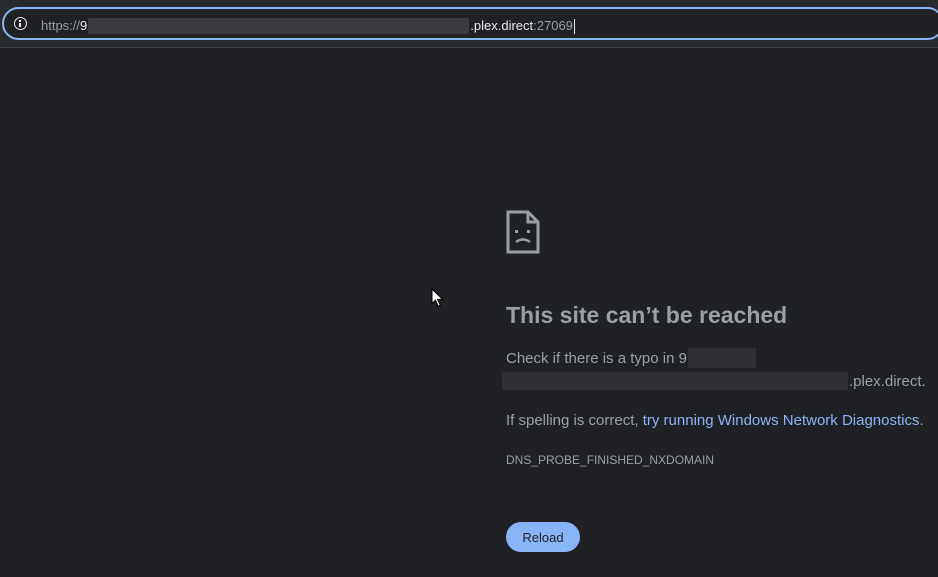 The height and width of the screenshot is (577, 938). I want to click on info-icon, so click(20, 23).